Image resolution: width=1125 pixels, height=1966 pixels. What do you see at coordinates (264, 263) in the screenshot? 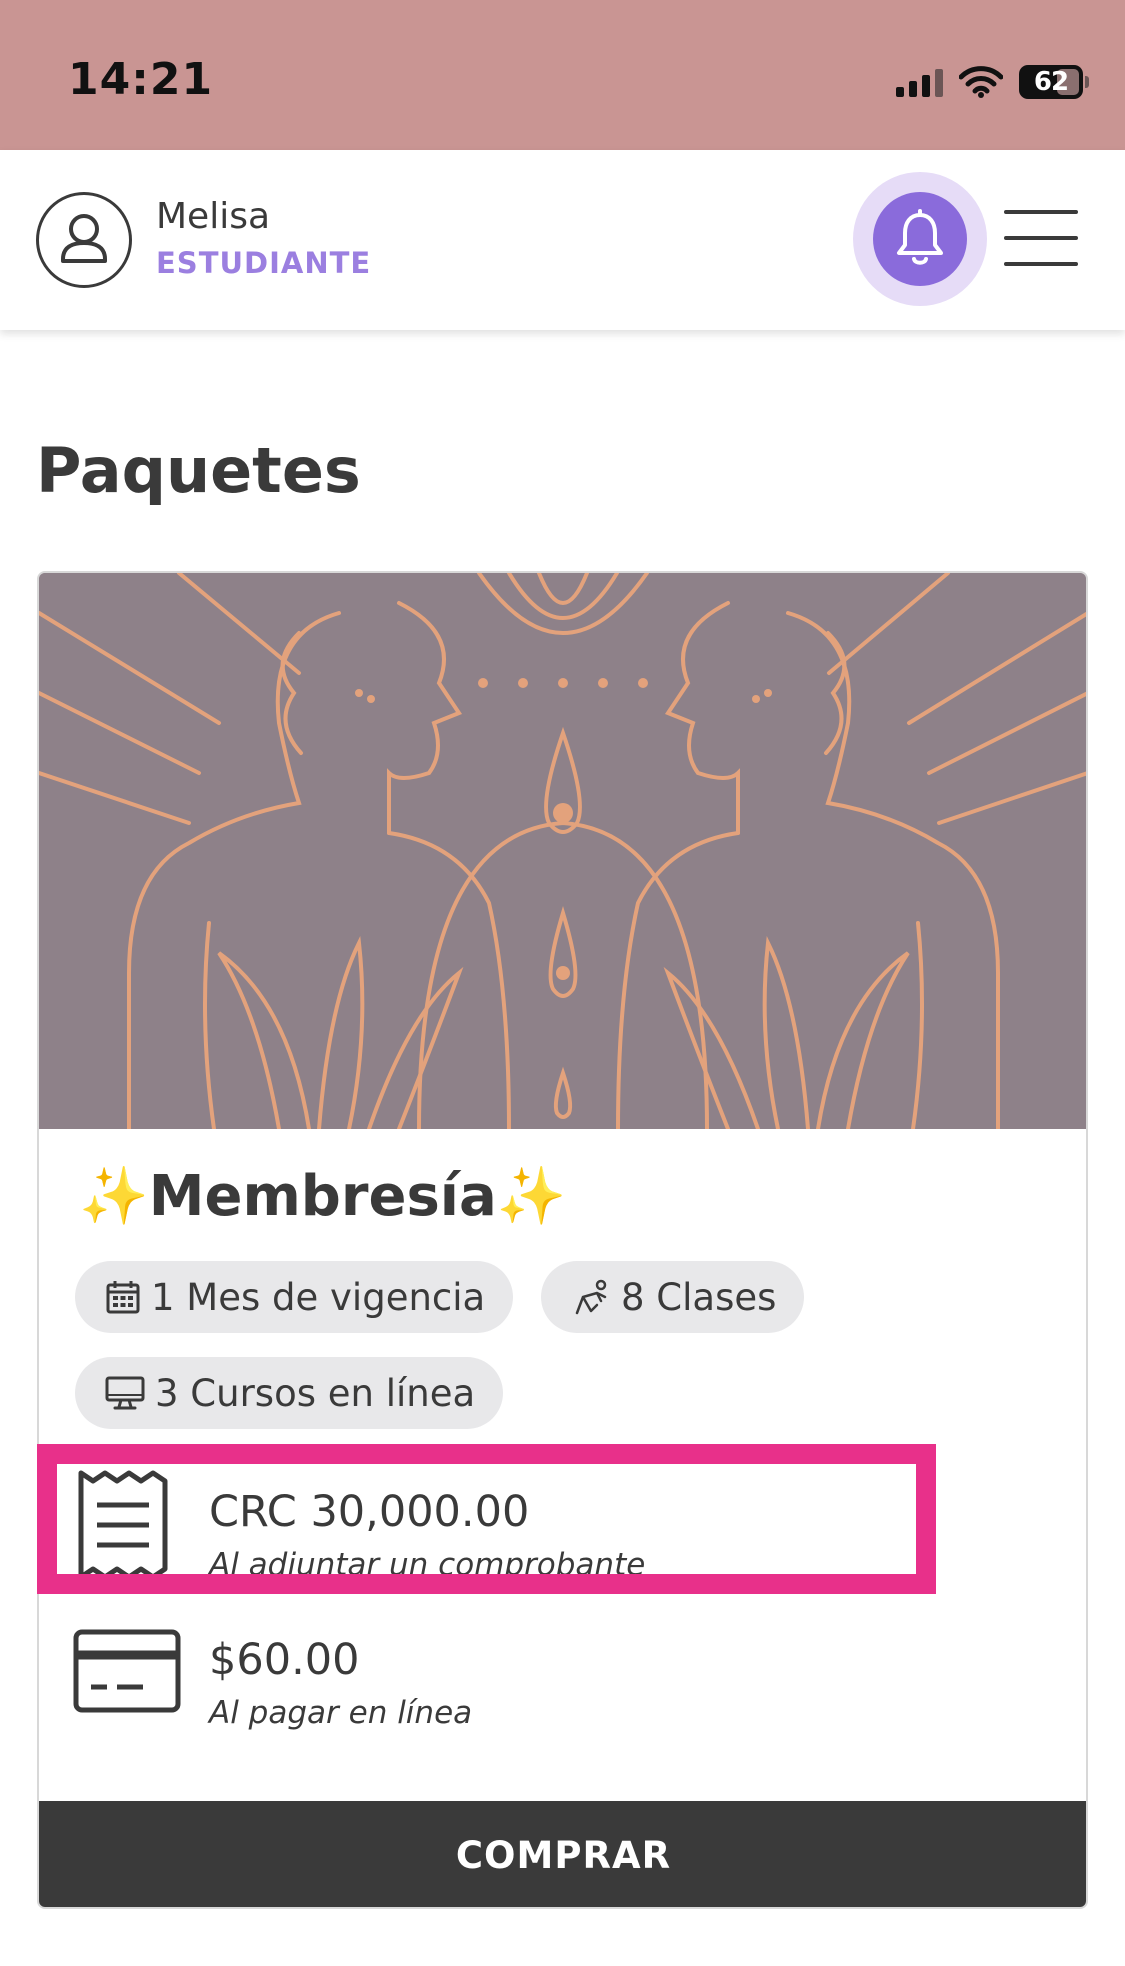
I see `user-role: ESTUDIANTE` at bounding box center [264, 263].